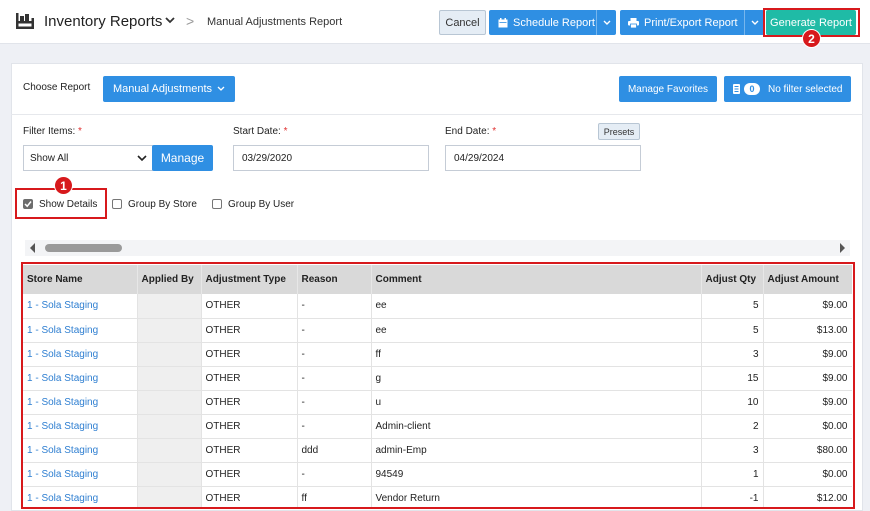  I want to click on card-divider, so click(437, 114).